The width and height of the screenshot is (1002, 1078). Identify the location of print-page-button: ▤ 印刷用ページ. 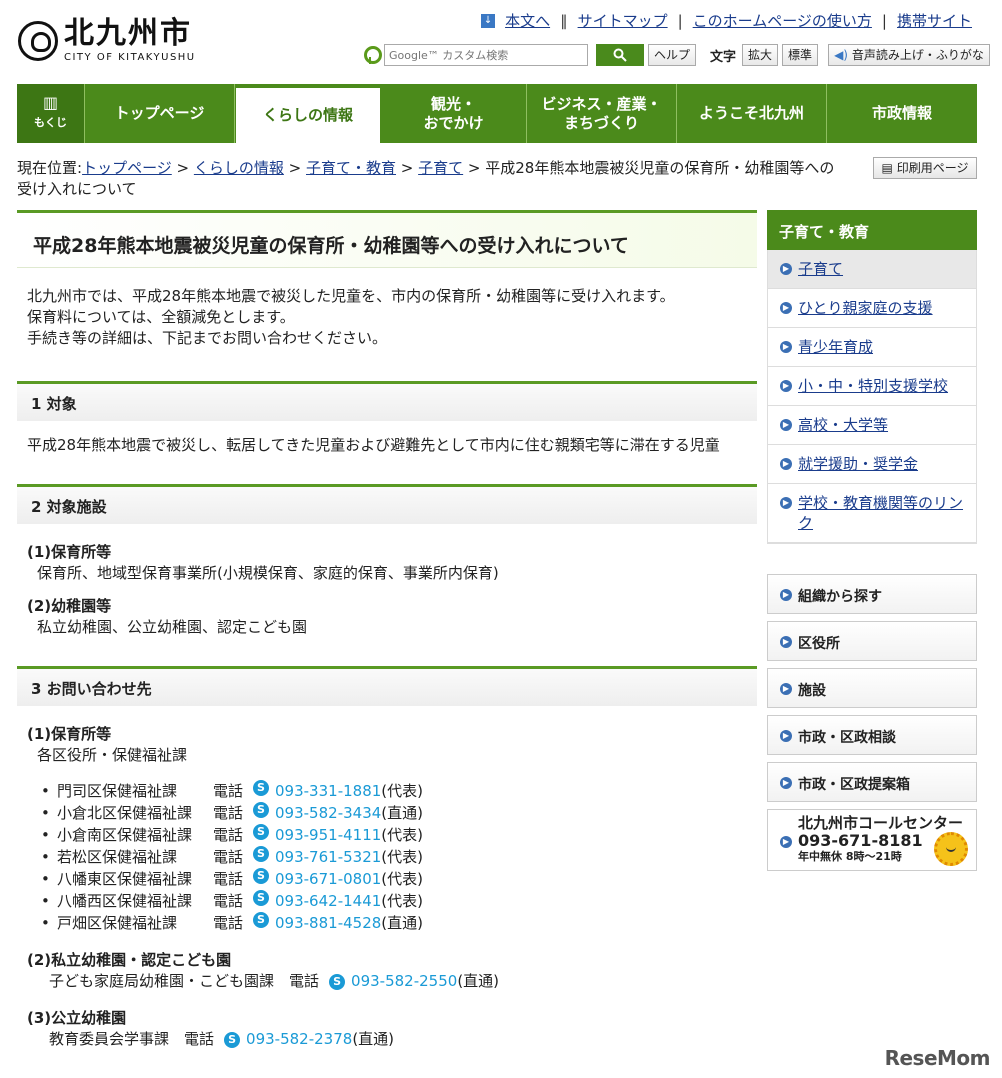
(925, 168).